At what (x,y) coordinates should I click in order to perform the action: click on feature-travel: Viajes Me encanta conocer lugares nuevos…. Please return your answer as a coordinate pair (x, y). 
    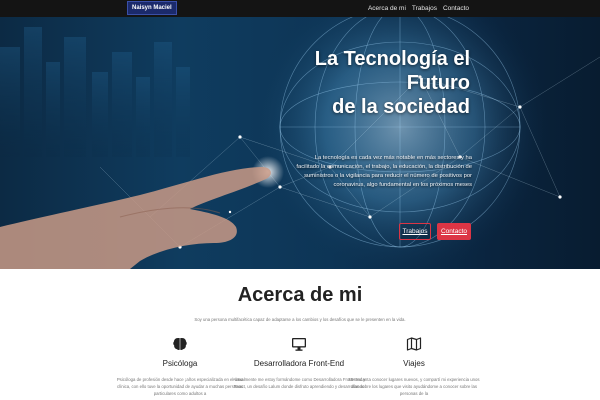
    Looking at the image, I should click on (414, 366).